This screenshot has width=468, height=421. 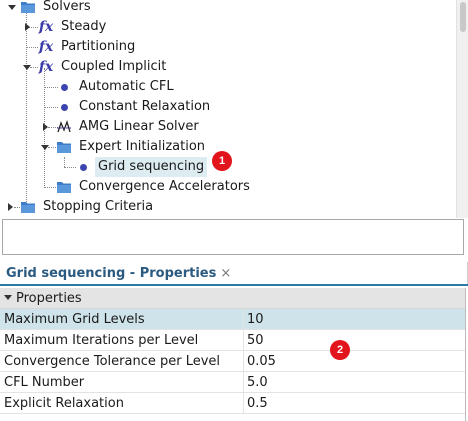 I want to click on property-name: Maximum Iterations per Level, so click(x=122, y=340).